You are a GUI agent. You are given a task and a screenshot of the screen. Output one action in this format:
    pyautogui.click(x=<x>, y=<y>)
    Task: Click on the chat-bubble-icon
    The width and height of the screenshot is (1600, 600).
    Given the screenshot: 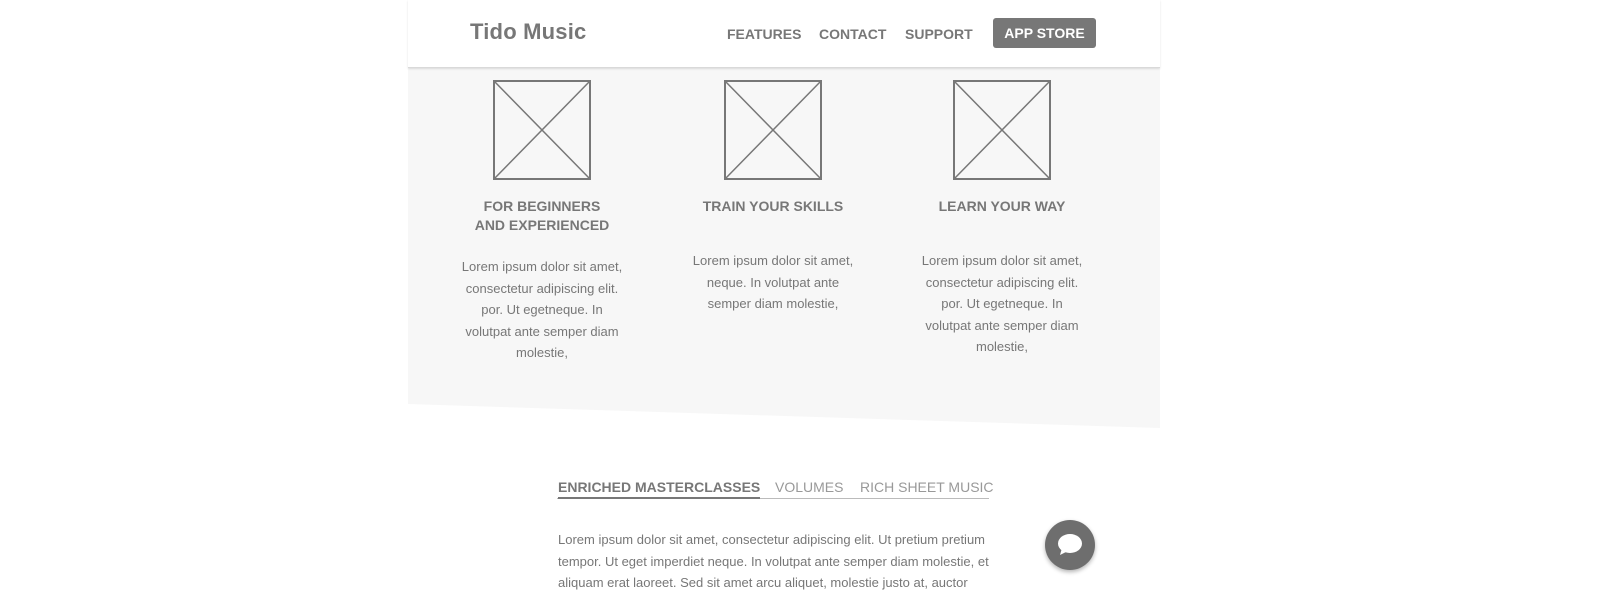 What is the action you would take?
    pyautogui.click(x=1070, y=544)
    